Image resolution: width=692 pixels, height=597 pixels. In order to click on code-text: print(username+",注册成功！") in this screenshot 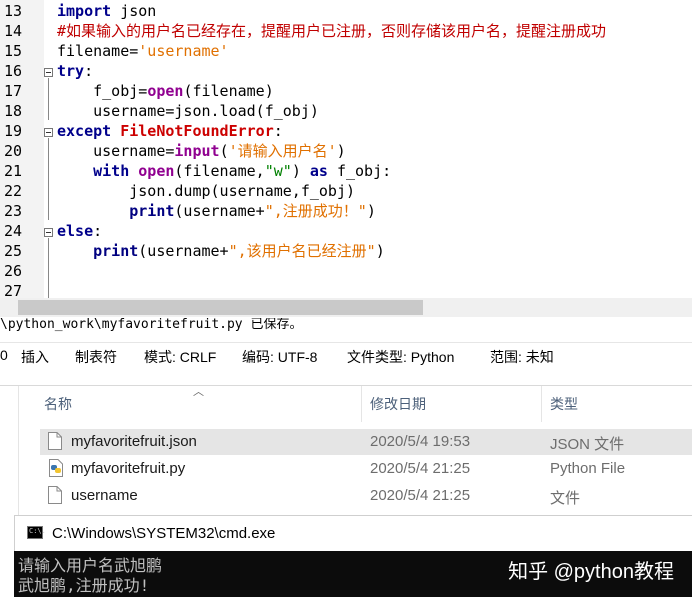, I will do `click(216, 211)`.